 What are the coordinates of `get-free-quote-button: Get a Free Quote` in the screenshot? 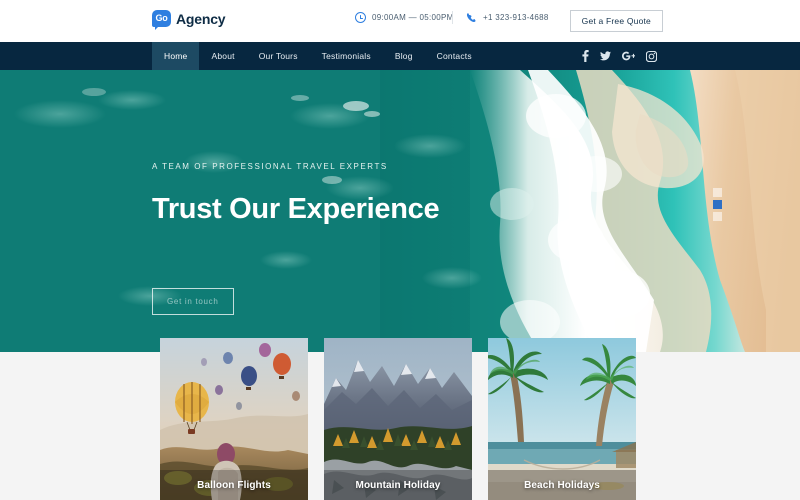 It's located at (616, 21).